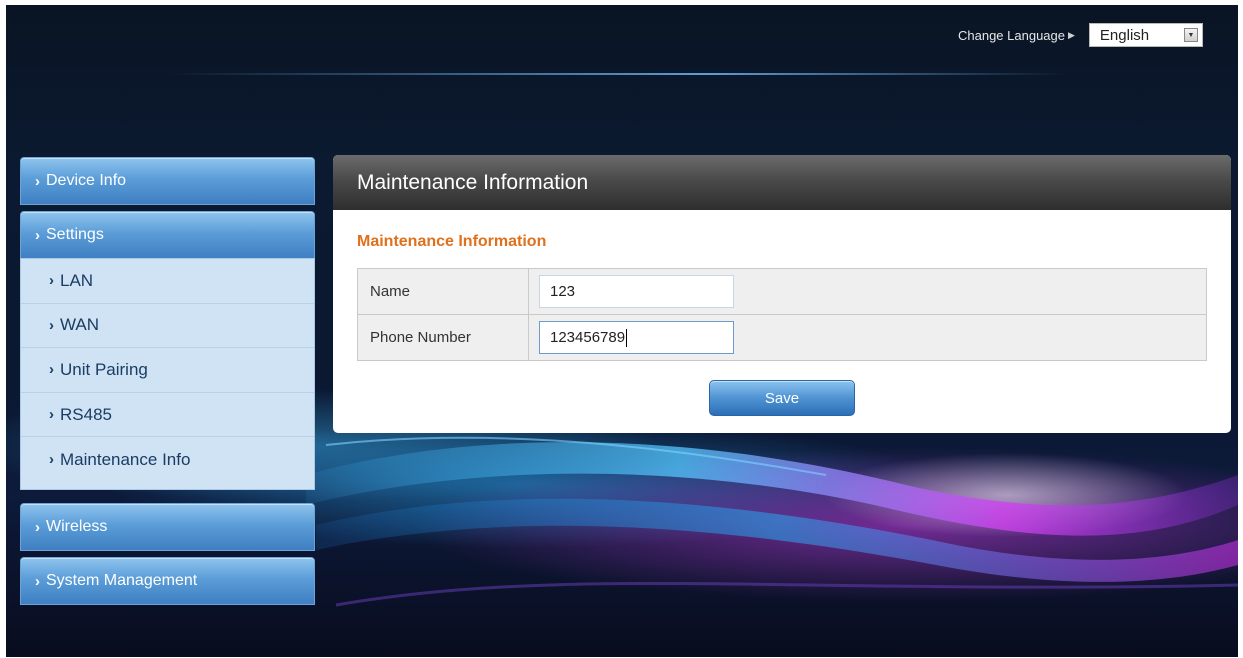 The image size is (1243, 658). What do you see at coordinates (782, 398) in the screenshot?
I see `save-button: Save` at bounding box center [782, 398].